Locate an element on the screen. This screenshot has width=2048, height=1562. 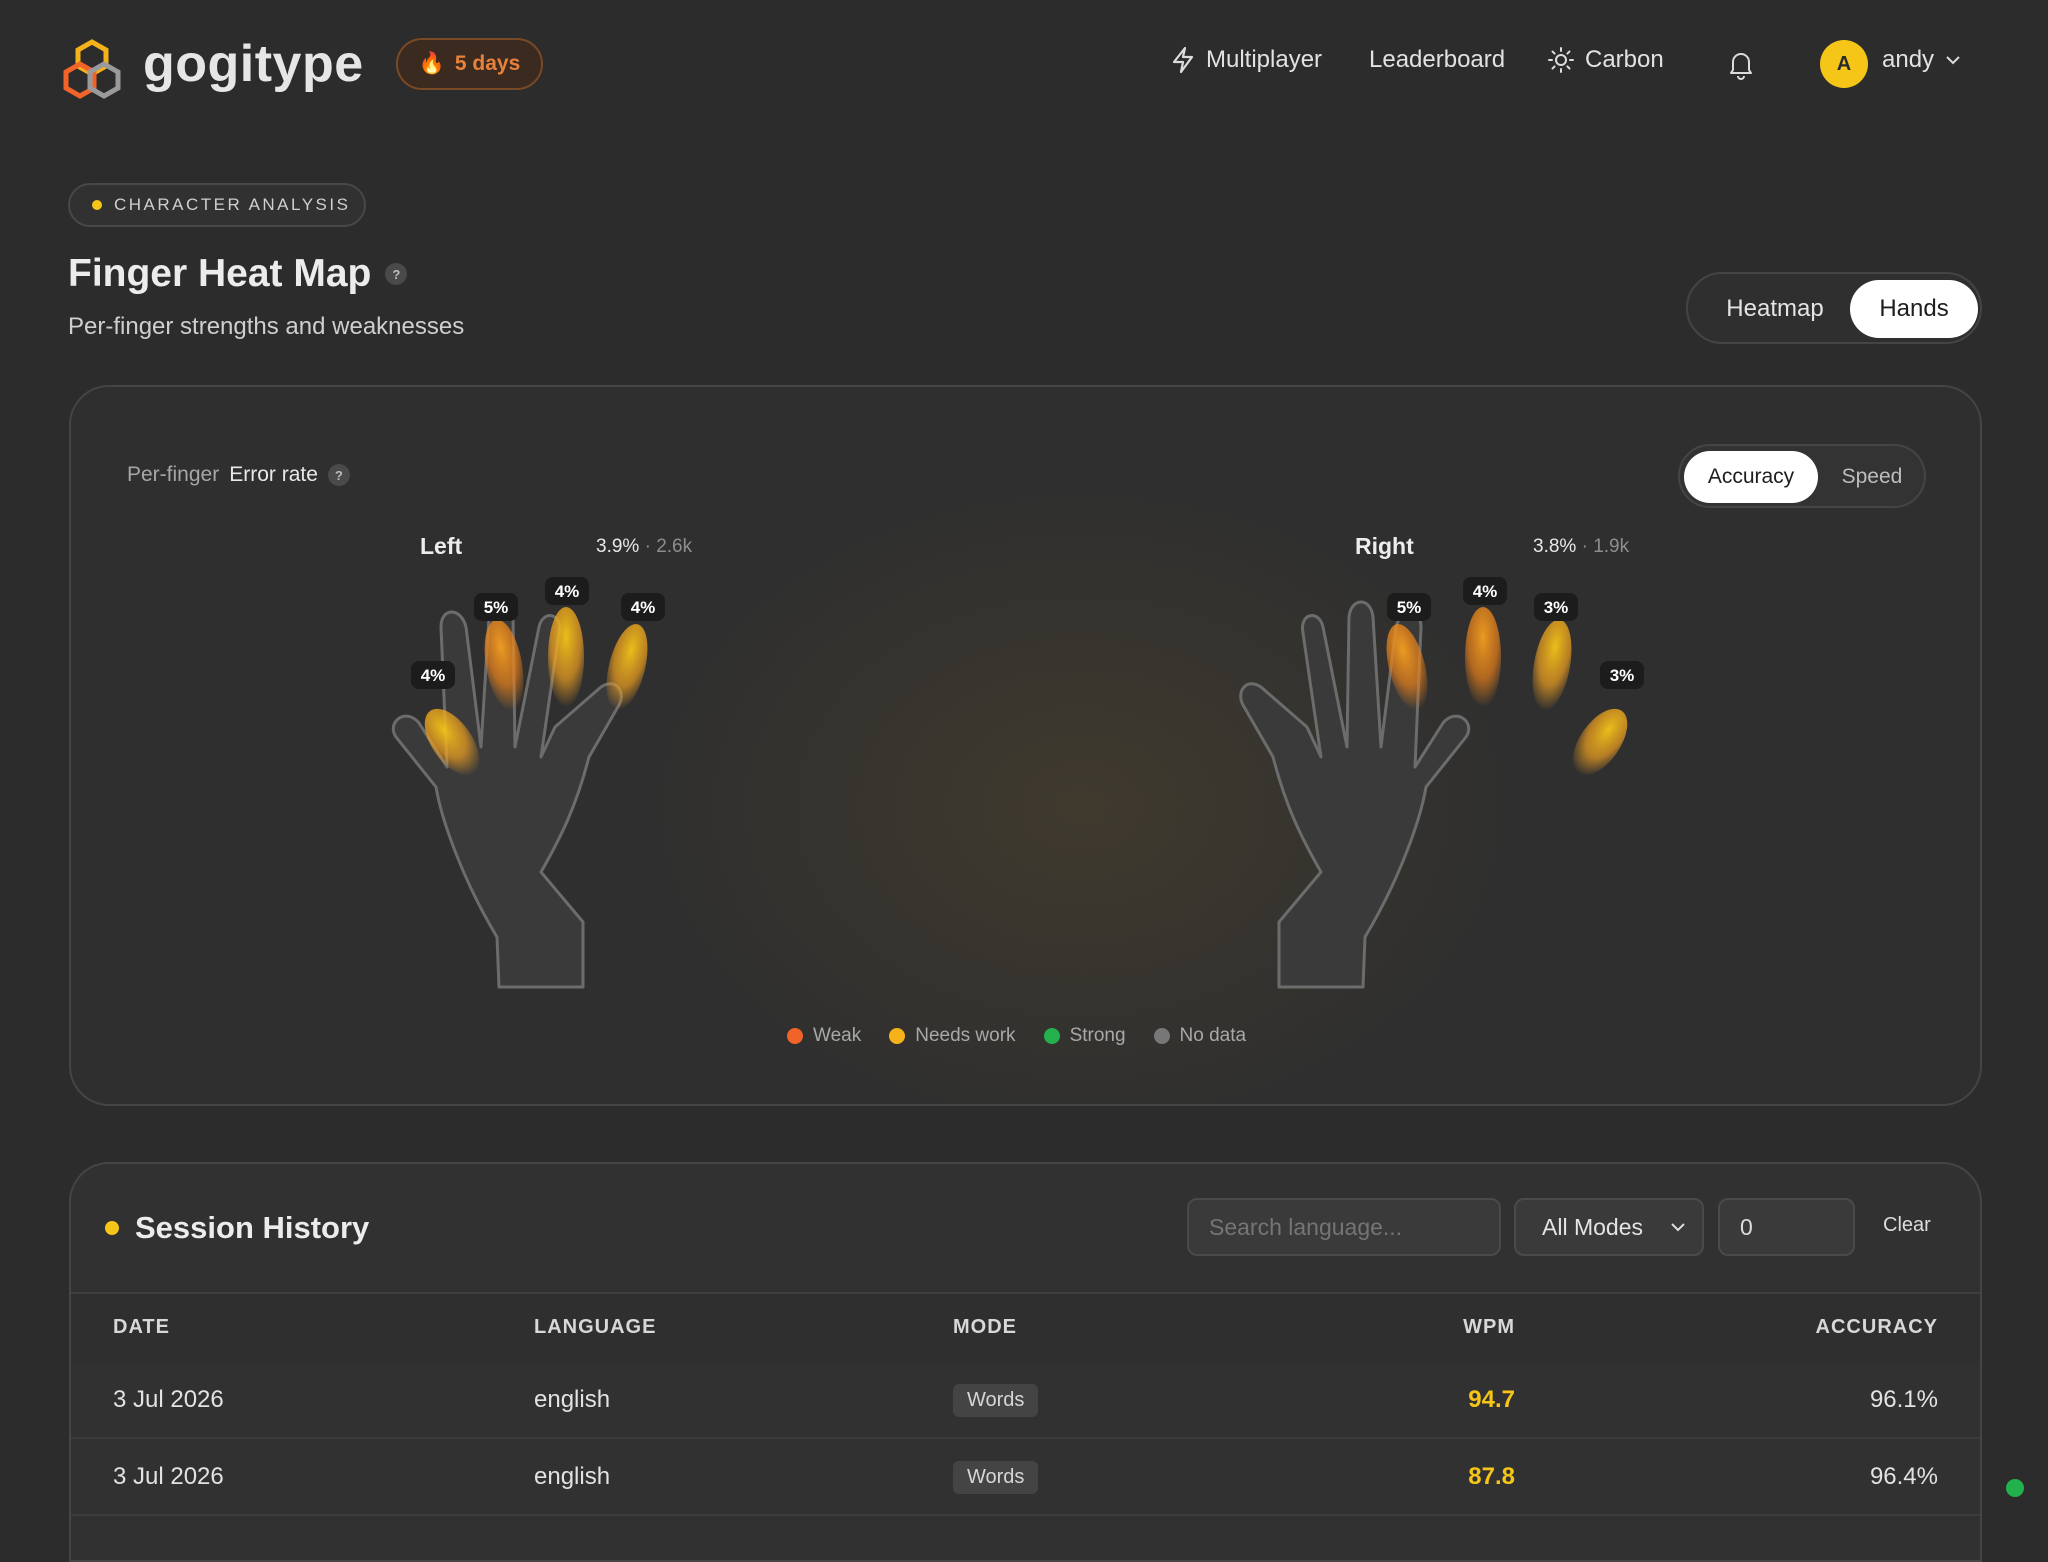
legend-label: Weak is located at coordinates (837, 1035).